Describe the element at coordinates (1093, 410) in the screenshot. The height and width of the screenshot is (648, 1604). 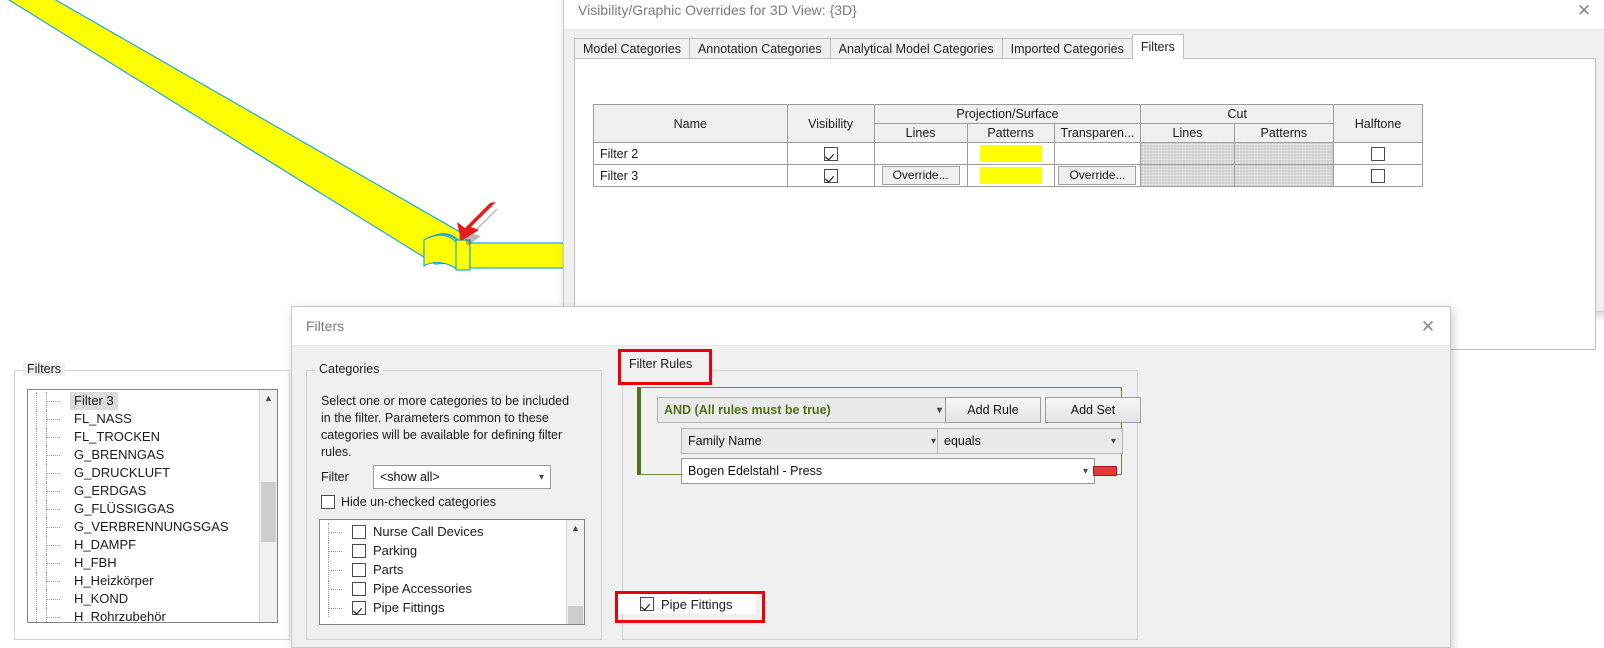
I see `add-set-button: Add Set` at that location.